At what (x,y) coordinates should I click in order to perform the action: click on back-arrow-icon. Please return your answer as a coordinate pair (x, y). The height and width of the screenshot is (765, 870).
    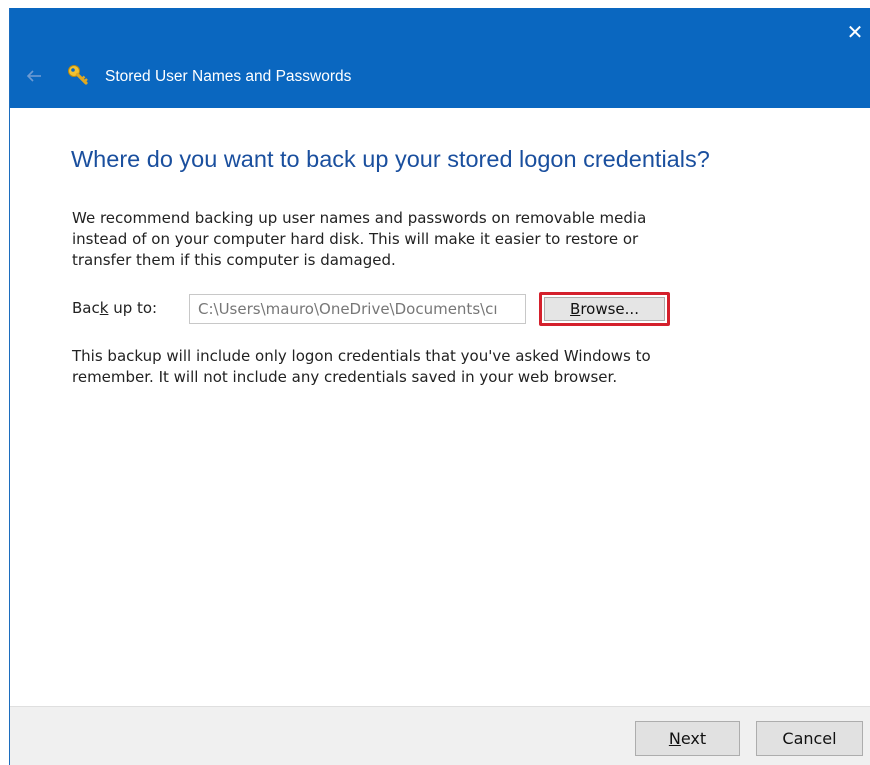
    Looking at the image, I should click on (33, 76).